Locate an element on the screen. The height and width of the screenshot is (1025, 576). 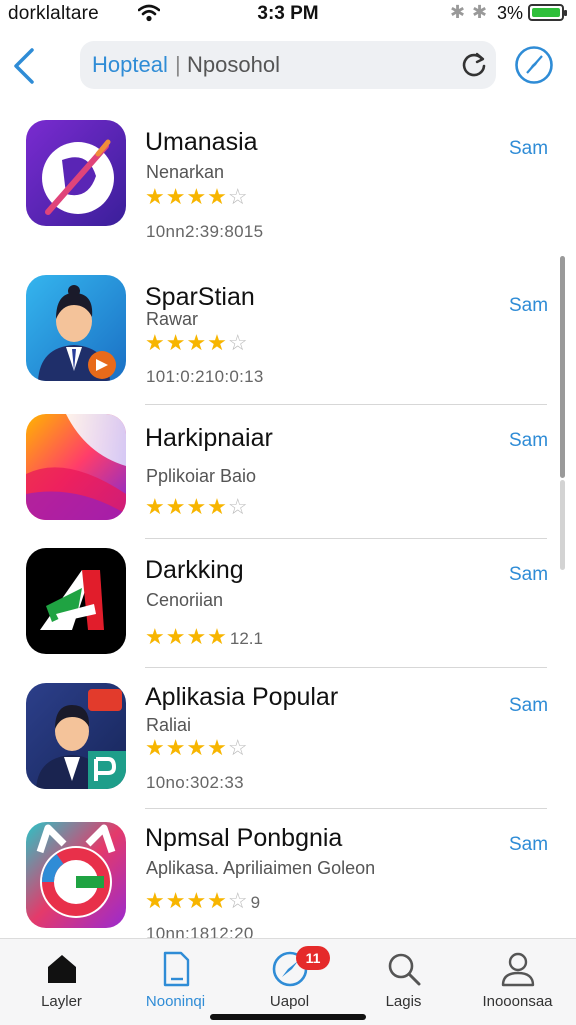
app-name: SparStian is located at coordinates (200, 297).